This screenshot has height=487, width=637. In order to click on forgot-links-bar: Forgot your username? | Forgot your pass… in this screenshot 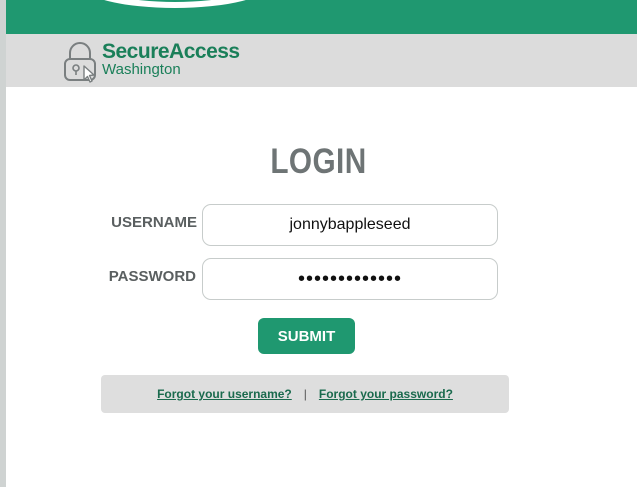, I will do `click(305, 394)`.